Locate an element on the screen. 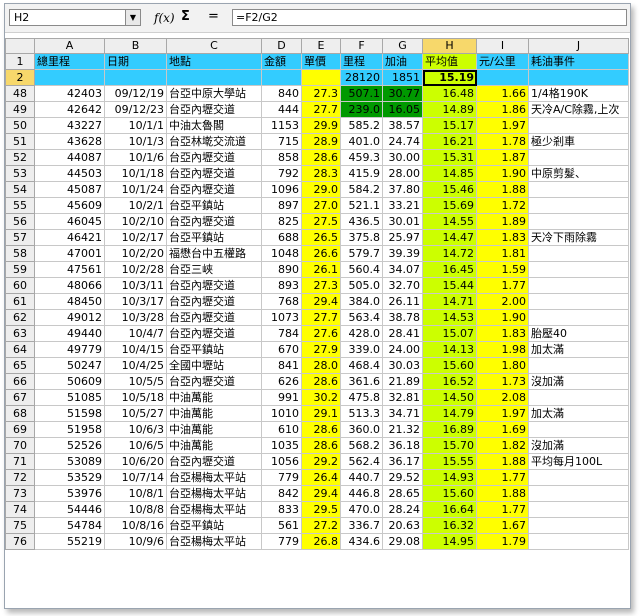  cell: 563.4 is located at coordinates (361, 317).